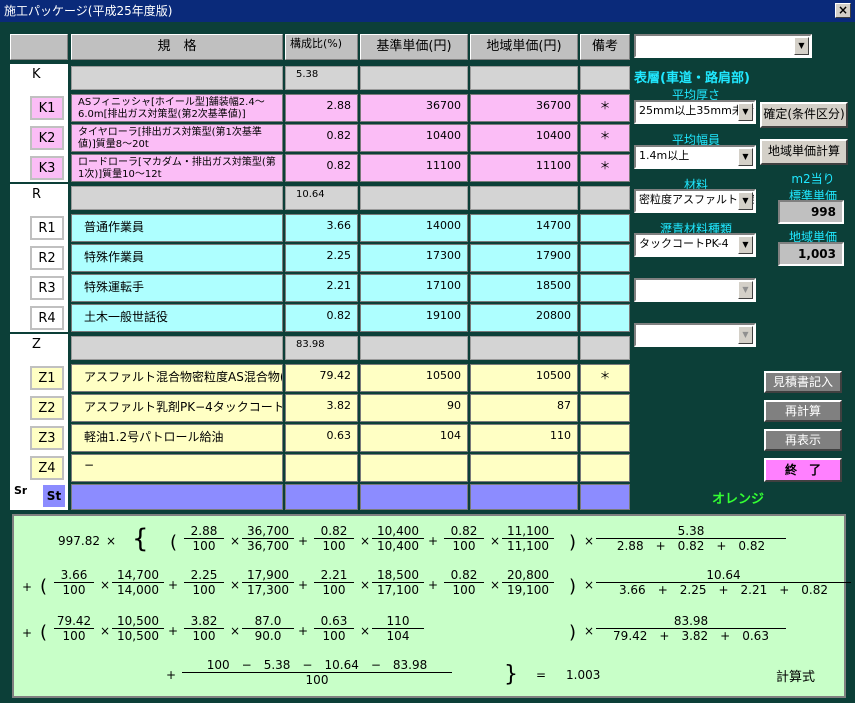 The height and width of the screenshot is (703, 855). Describe the element at coordinates (812, 187) in the screenshot. I see `m2-label: m2当り 標準単価` at that location.